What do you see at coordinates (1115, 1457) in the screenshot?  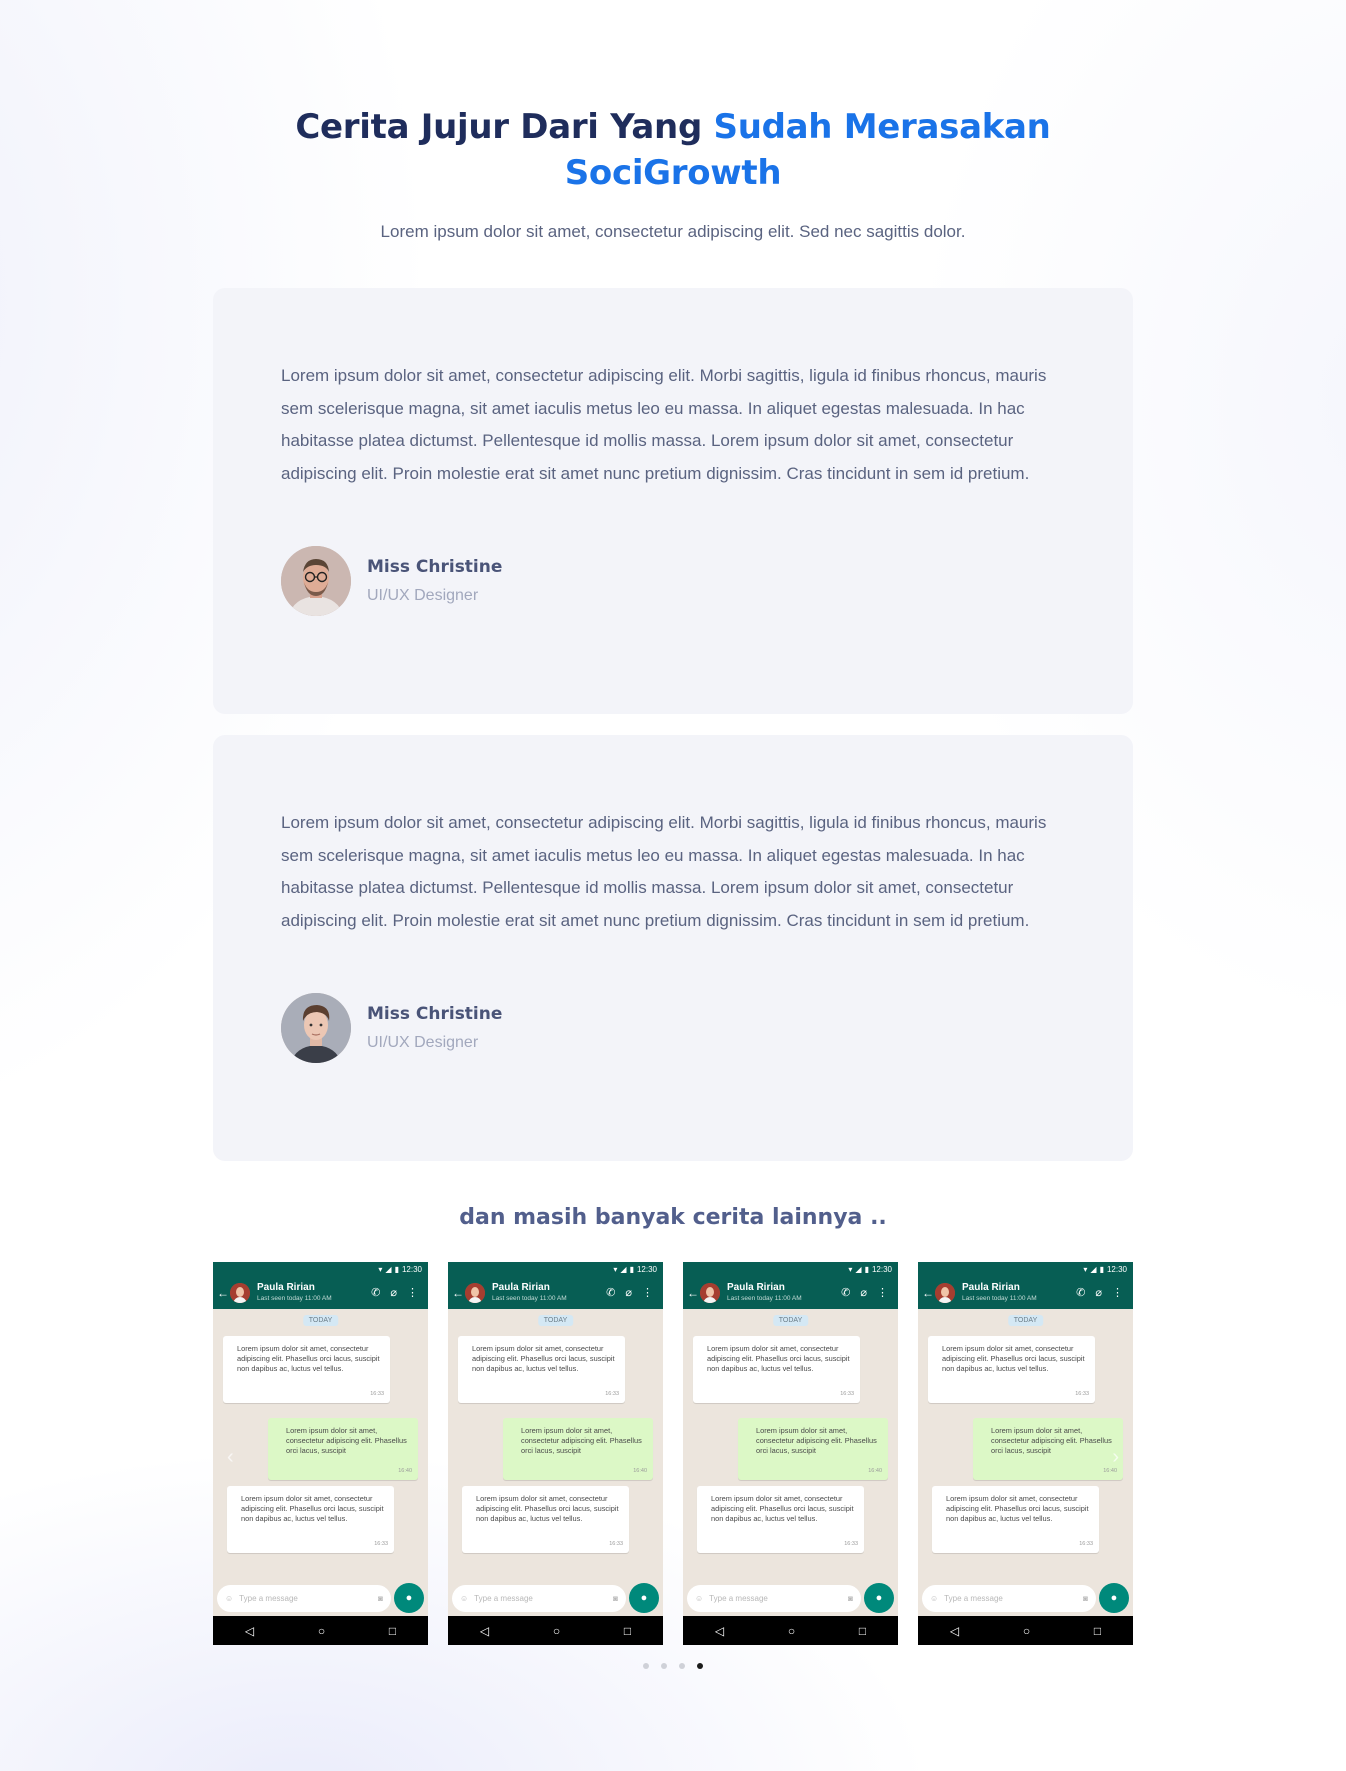 I see `carousel-next-arrow-icon: ›` at bounding box center [1115, 1457].